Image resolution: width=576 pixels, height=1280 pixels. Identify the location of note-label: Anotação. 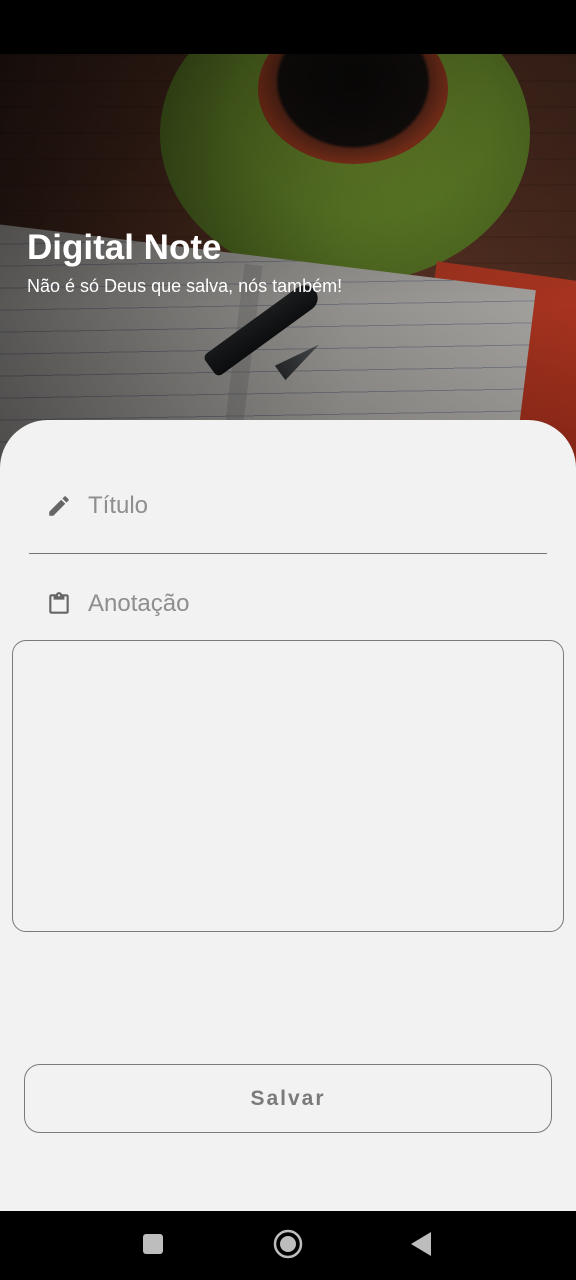
(139, 603).